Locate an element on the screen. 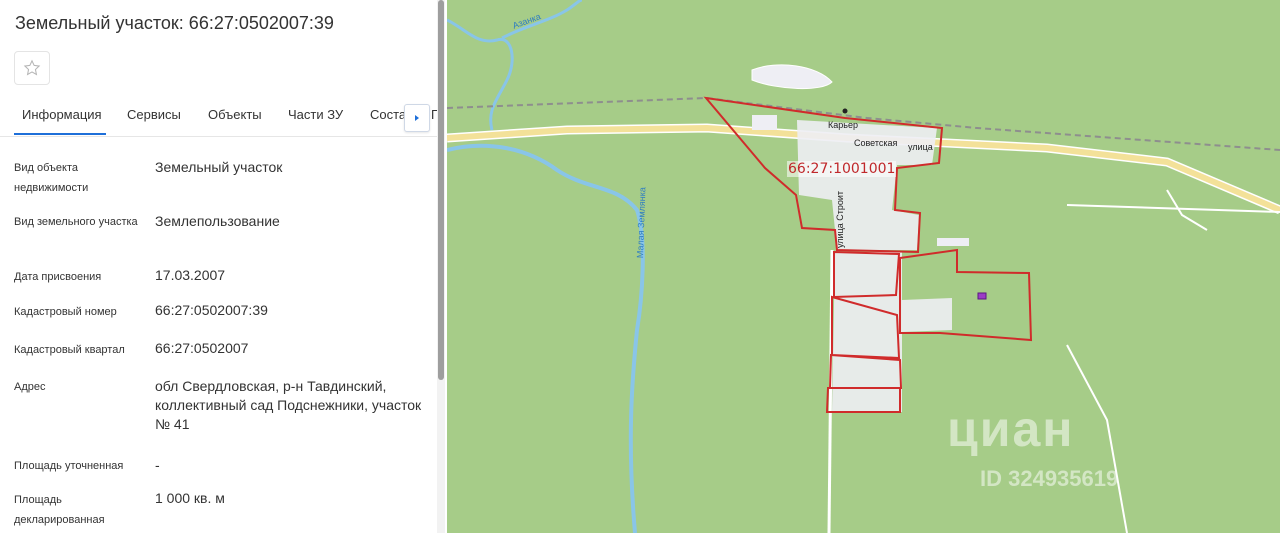  favorite-button is located at coordinates (32, 68).